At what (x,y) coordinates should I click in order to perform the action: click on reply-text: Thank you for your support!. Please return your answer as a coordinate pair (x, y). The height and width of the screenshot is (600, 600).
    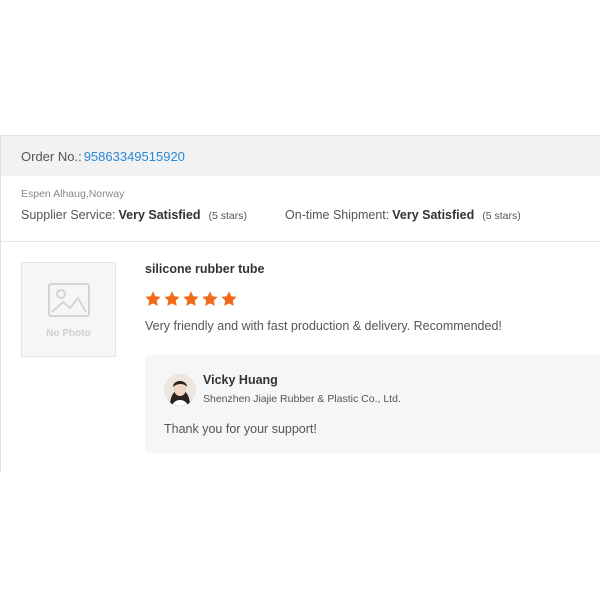
    Looking at the image, I should click on (240, 429).